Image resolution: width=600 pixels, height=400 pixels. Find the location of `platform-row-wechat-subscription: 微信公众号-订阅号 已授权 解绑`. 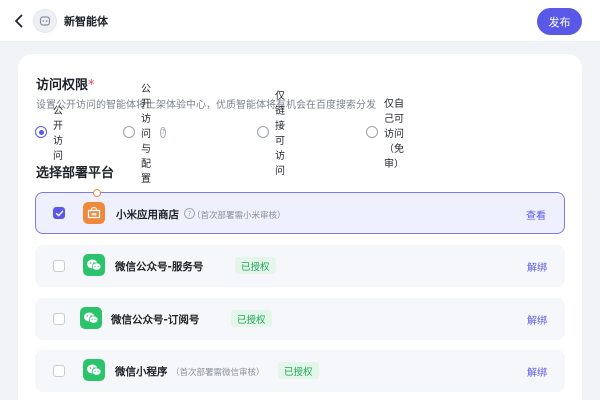

platform-row-wechat-subscription: 微信公众号-订阅号 已授权 解绑 is located at coordinates (300, 319).